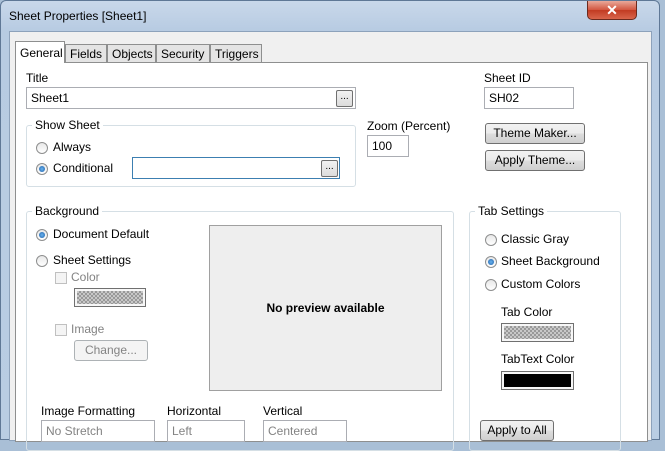  I want to click on image-checkbox, so click(61, 330).